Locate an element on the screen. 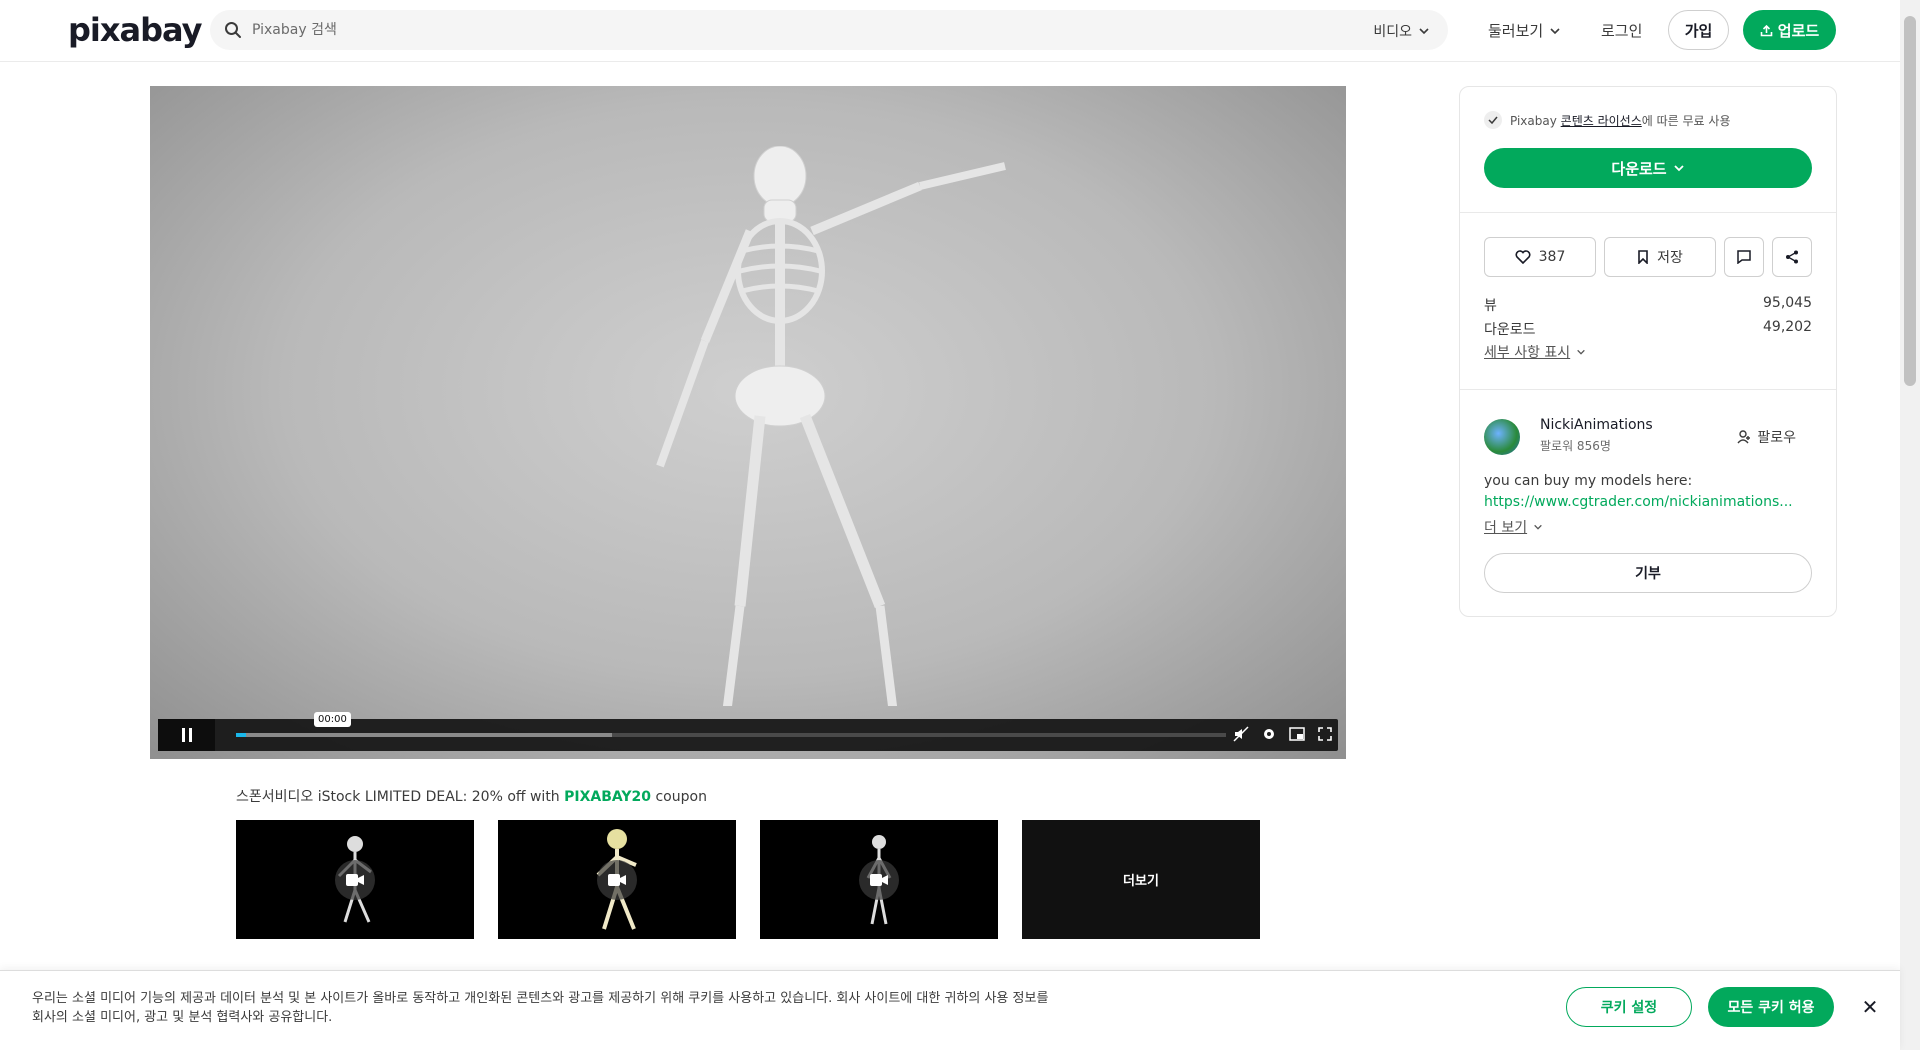 The image size is (1920, 1050). pause-button is located at coordinates (186, 735).